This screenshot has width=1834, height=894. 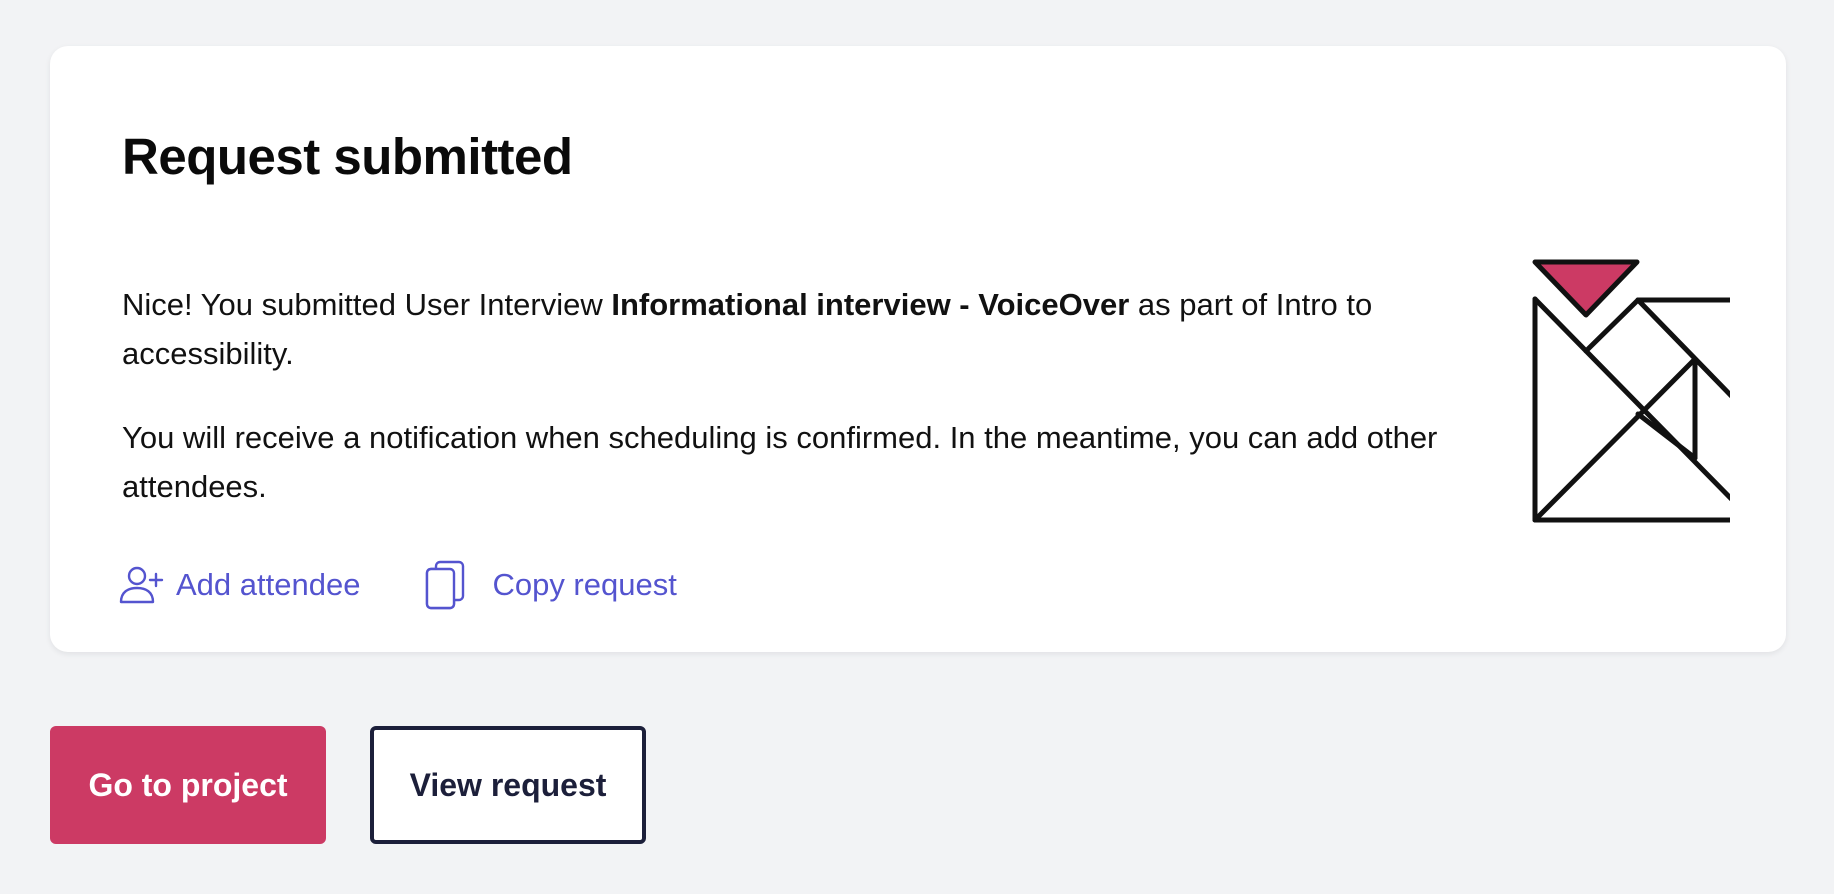 What do you see at coordinates (870, 304) in the screenshot?
I see `request-name: Informational interview - VoiceOver` at bounding box center [870, 304].